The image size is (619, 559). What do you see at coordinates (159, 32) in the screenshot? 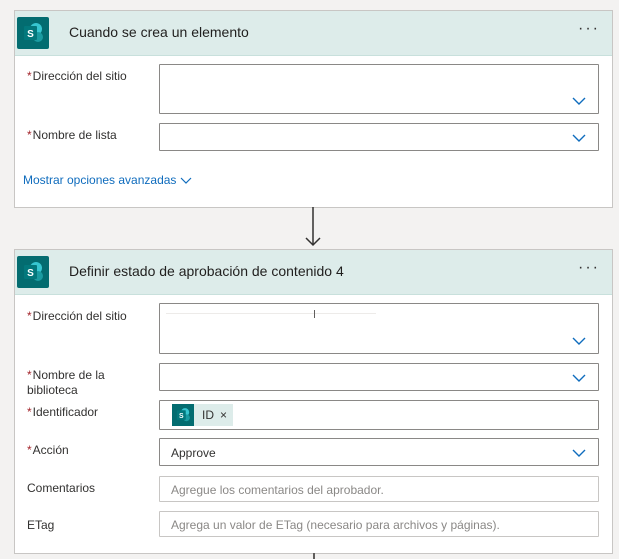
I see `trigger-card-title: Cuando se crea un elemento` at bounding box center [159, 32].